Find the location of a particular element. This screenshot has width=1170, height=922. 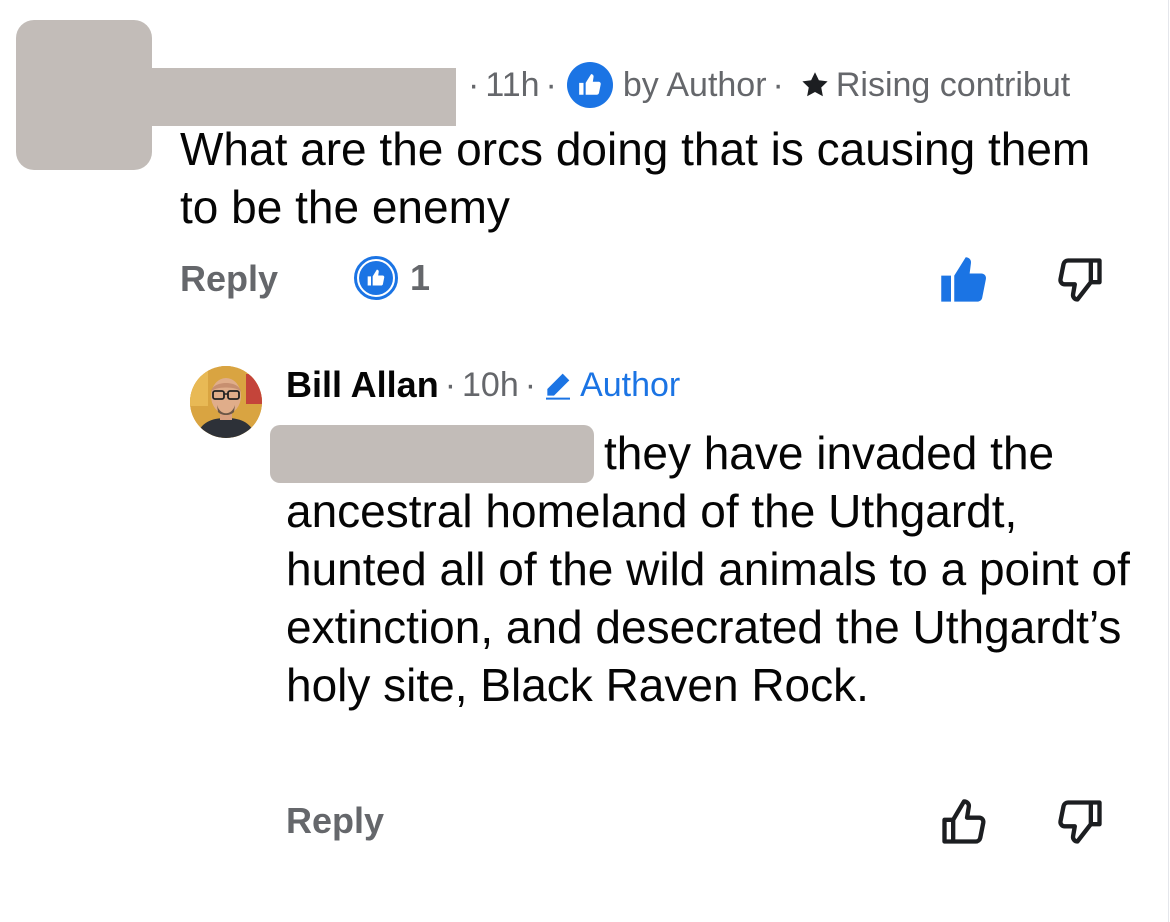

redacted-avatar is located at coordinates (84, 95).